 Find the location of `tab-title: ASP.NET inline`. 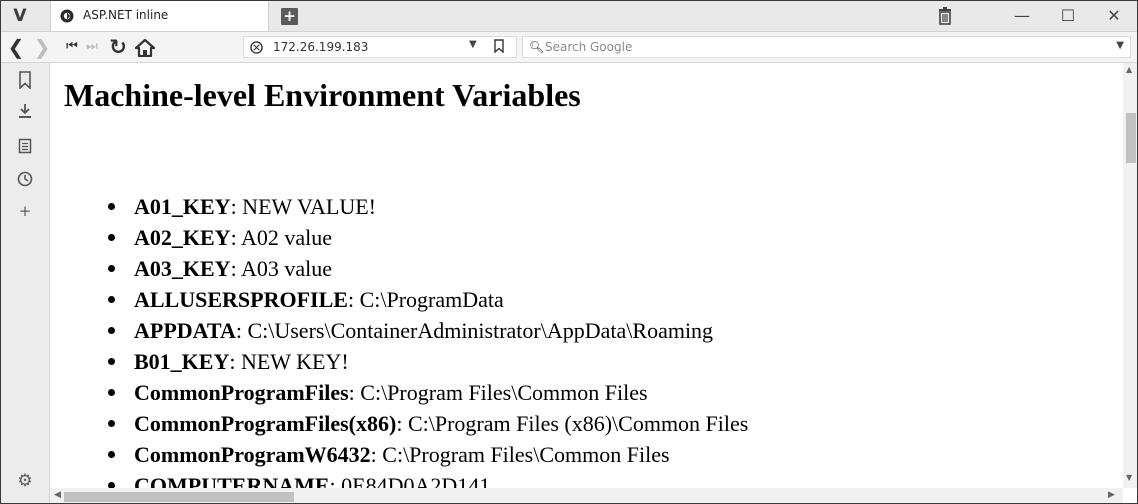

tab-title: ASP.NET inline is located at coordinates (126, 15).